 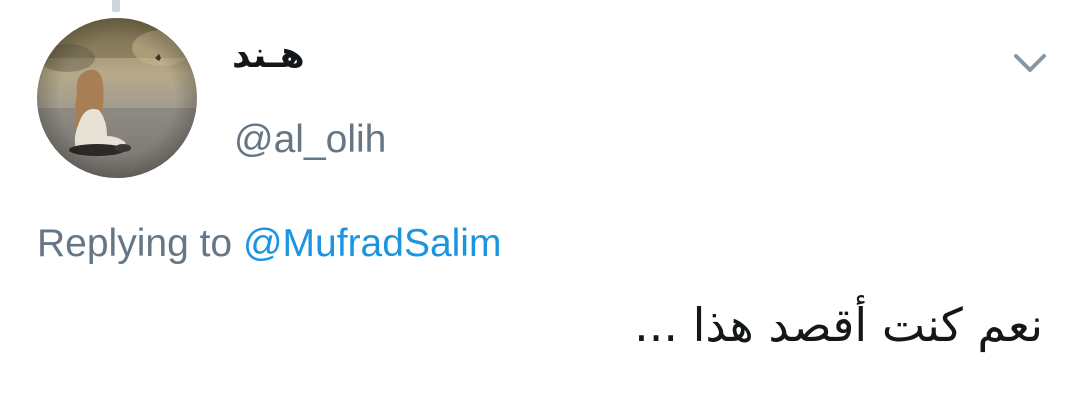 I want to click on replying-to: Replying to @MufradSalim, so click(x=269, y=244).